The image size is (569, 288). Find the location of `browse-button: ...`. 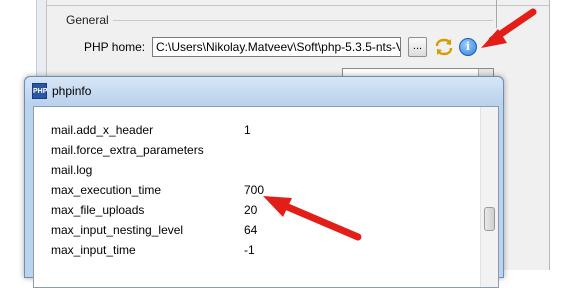

browse-button: ... is located at coordinates (417, 47).